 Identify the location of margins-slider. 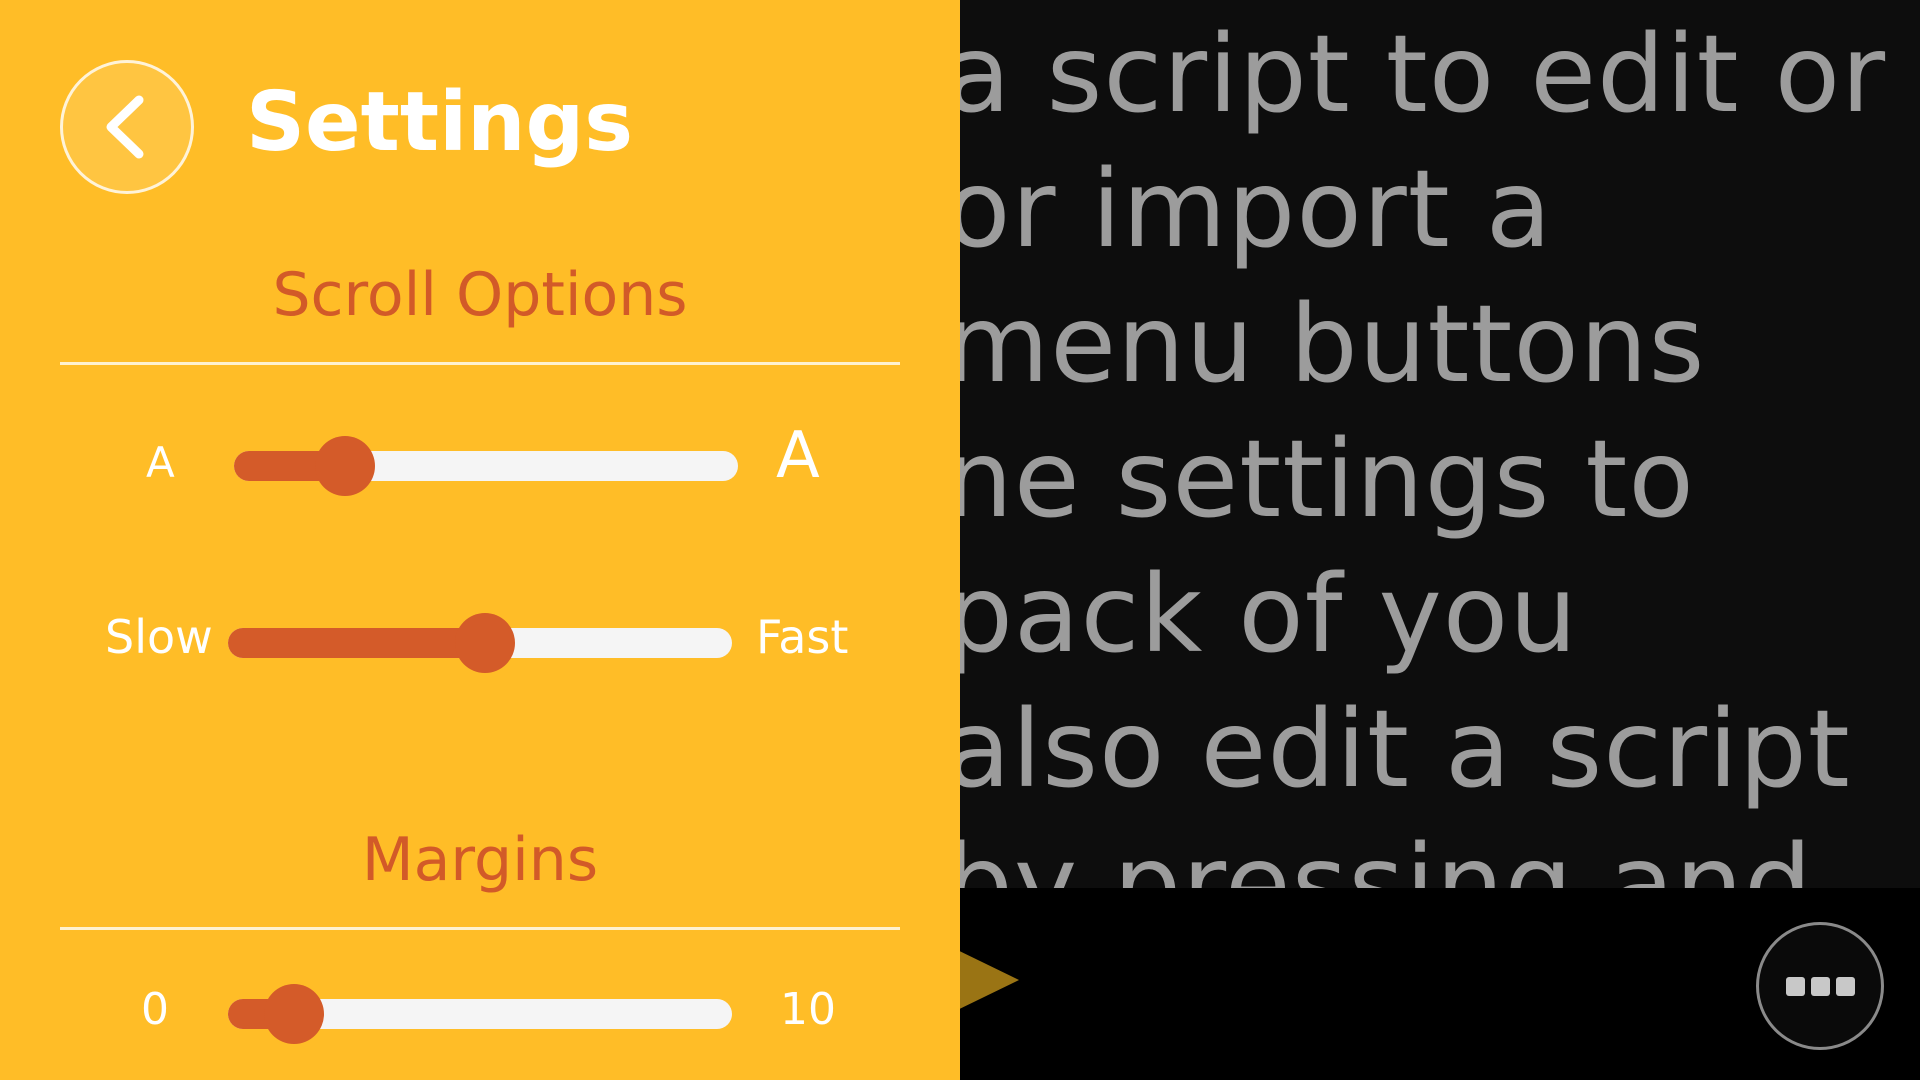
(480, 1014).